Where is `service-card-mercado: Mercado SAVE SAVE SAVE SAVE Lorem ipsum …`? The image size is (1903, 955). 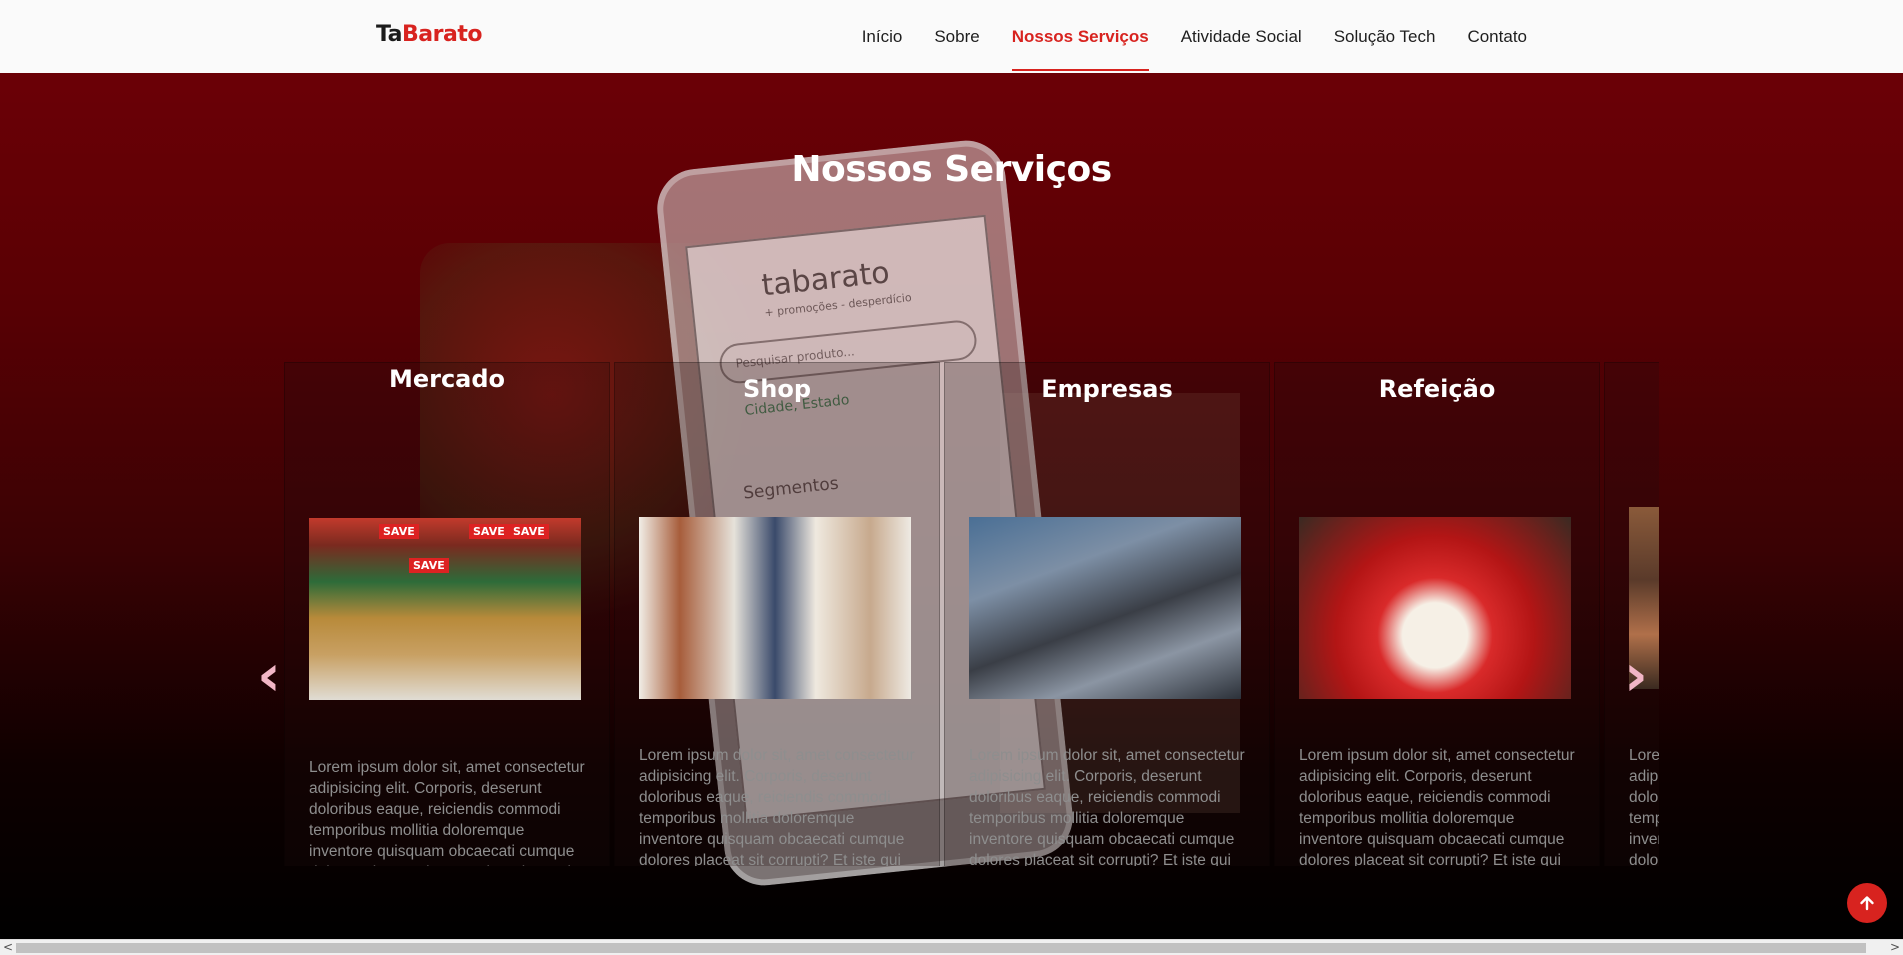
service-card-mercado: Mercado SAVE SAVE SAVE SAVE Lorem ipsum … is located at coordinates (447, 614).